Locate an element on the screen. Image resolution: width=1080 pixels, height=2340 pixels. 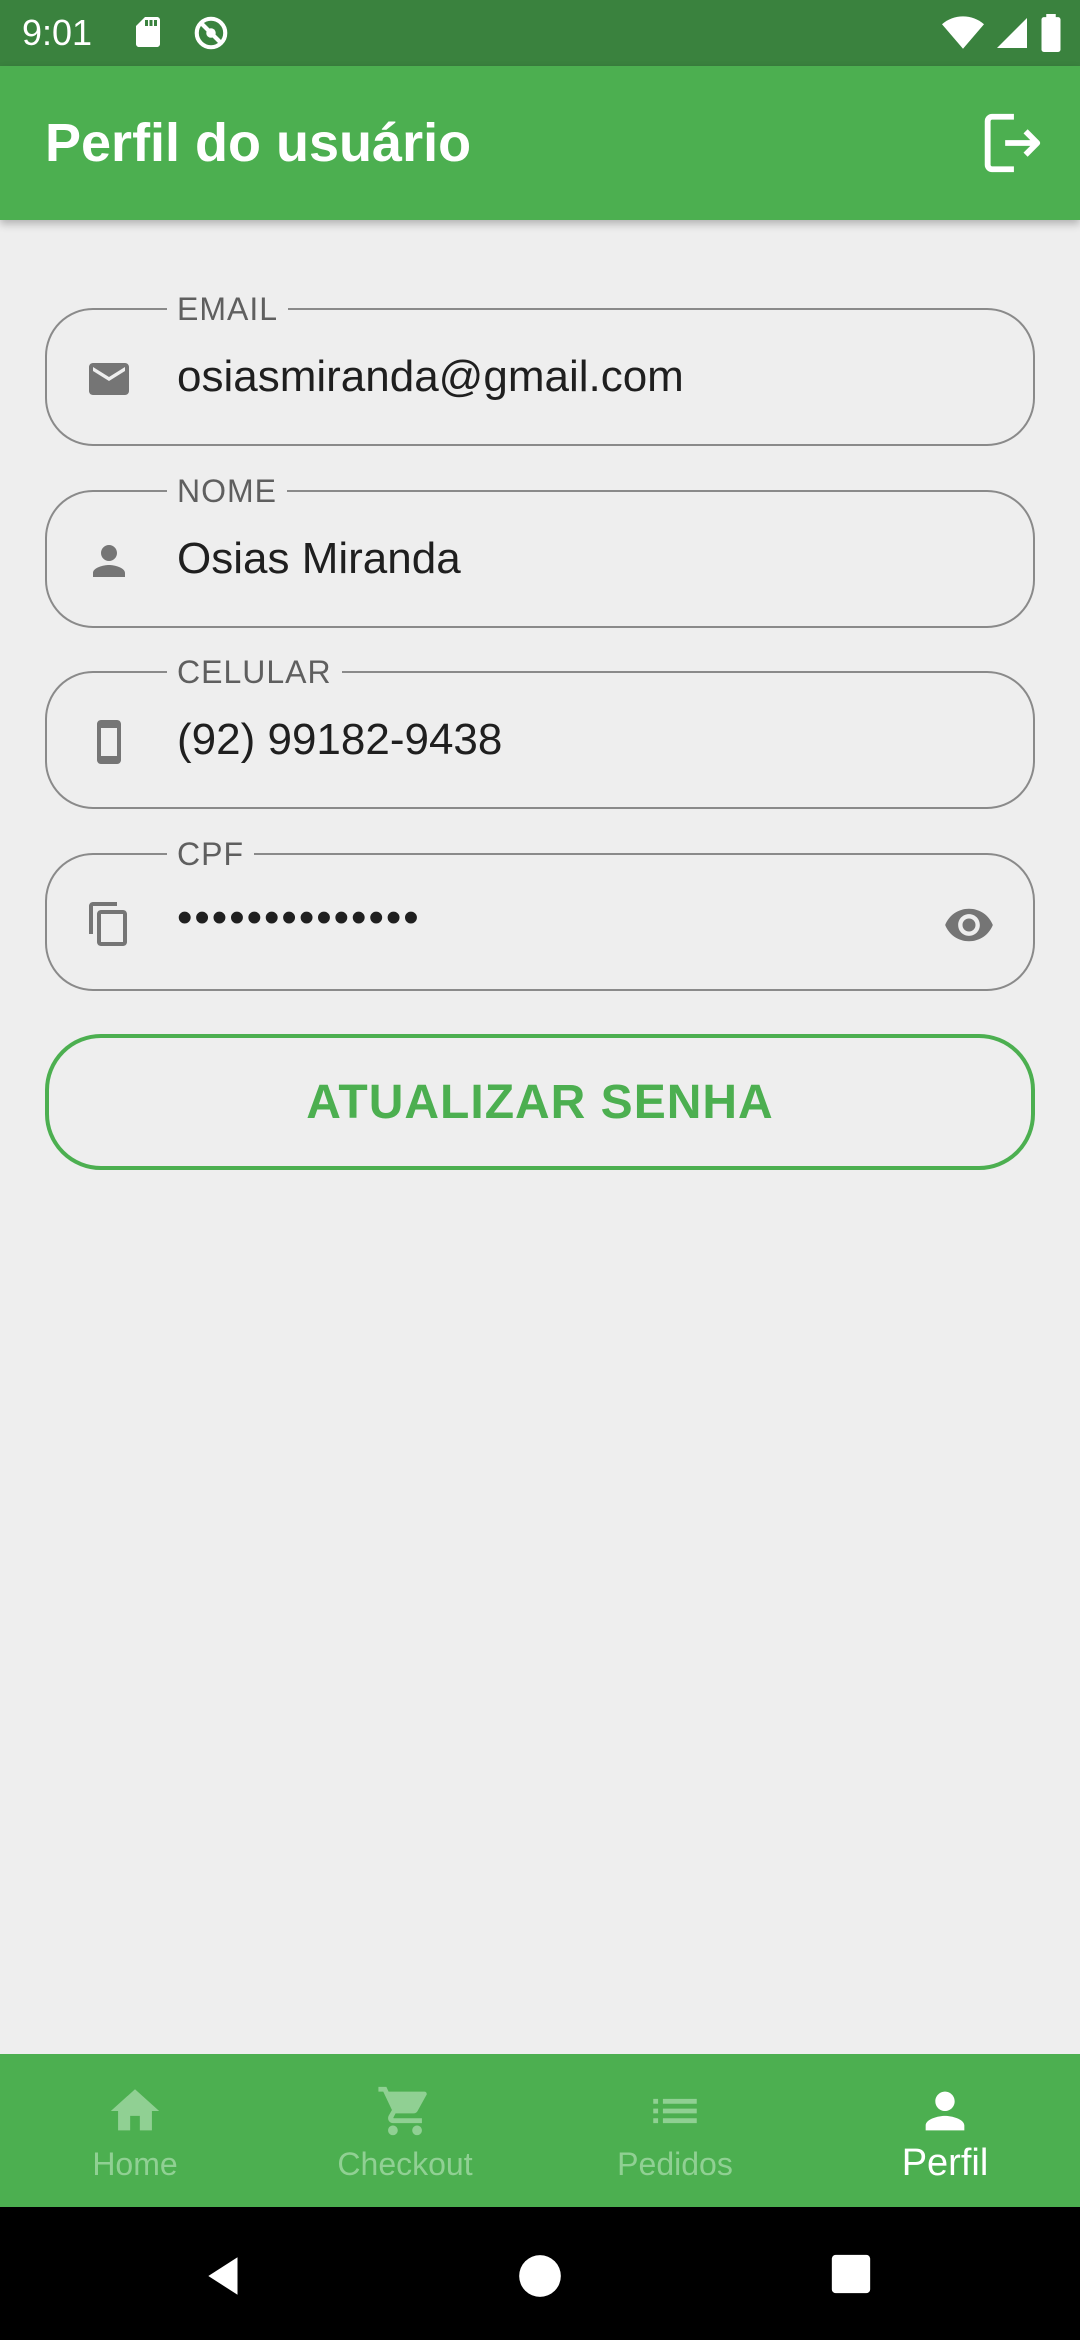
phone-label: CELULAR is located at coordinates (254, 672).